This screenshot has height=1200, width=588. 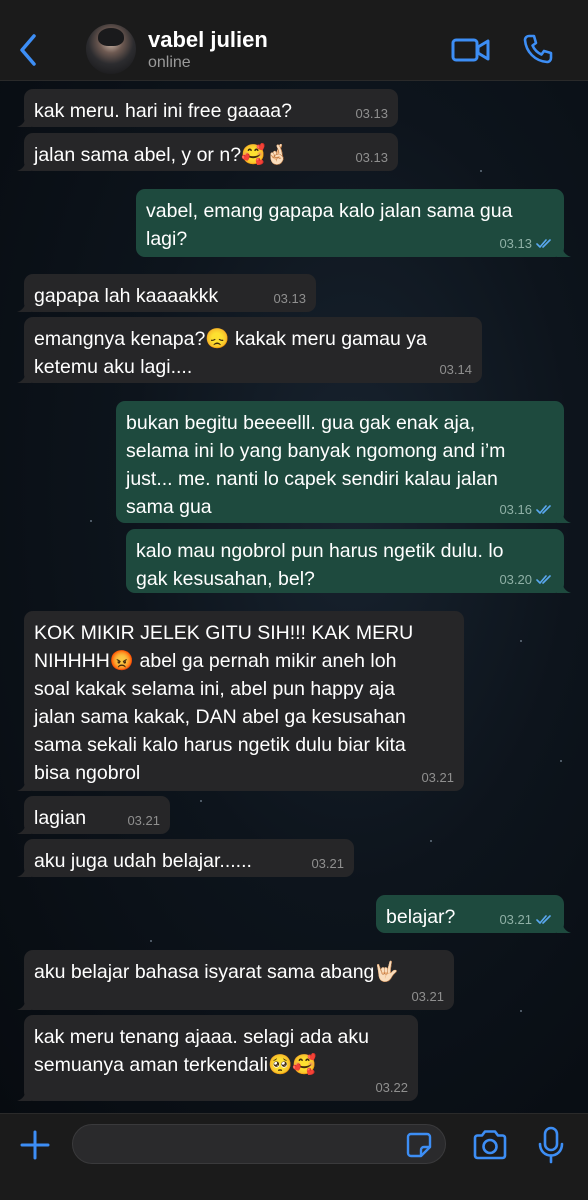 What do you see at coordinates (419, 1145) in the screenshot?
I see `sticker-icon` at bounding box center [419, 1145].